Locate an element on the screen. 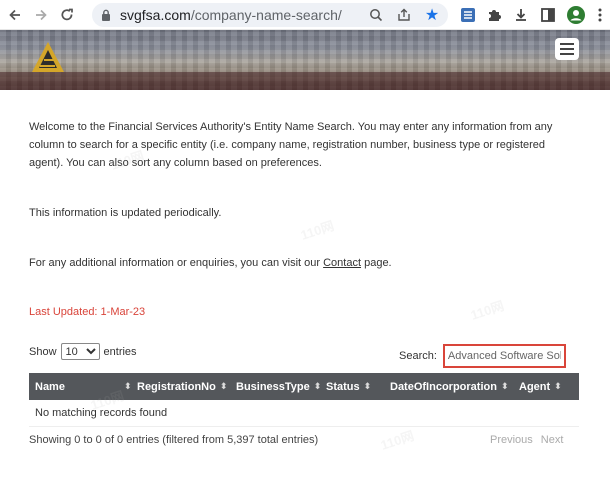 This screenshot has width=610, height=478. site-logo is located at coordinates (48, 57).